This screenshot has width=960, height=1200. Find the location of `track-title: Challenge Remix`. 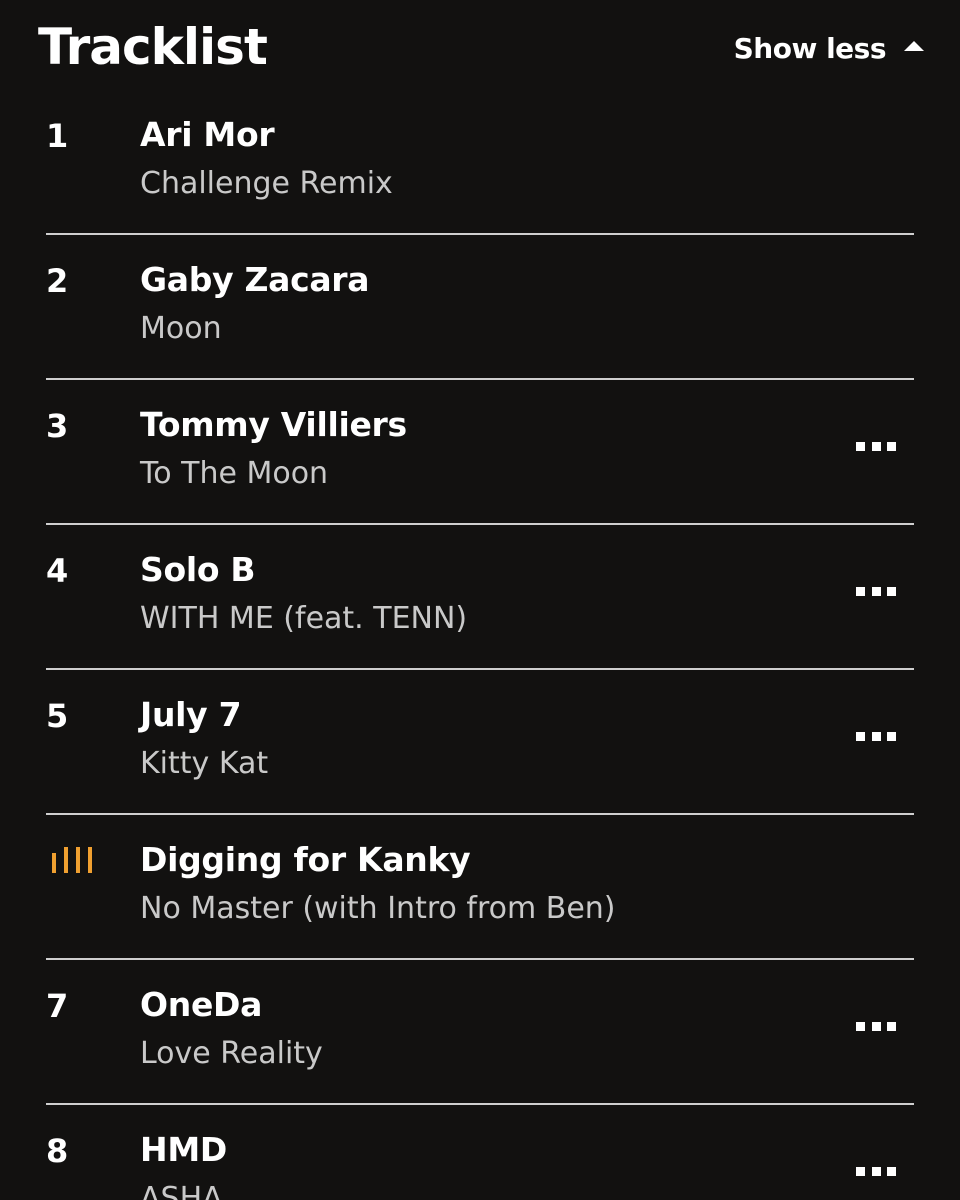

track-title: Challenge Remix is located at coordinates (266, 183).